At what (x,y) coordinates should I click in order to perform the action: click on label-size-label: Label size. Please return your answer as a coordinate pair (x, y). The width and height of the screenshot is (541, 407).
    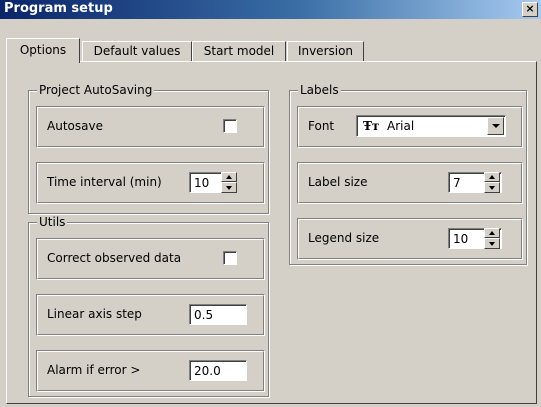
    Looking at the image, I should click on (338, 182).